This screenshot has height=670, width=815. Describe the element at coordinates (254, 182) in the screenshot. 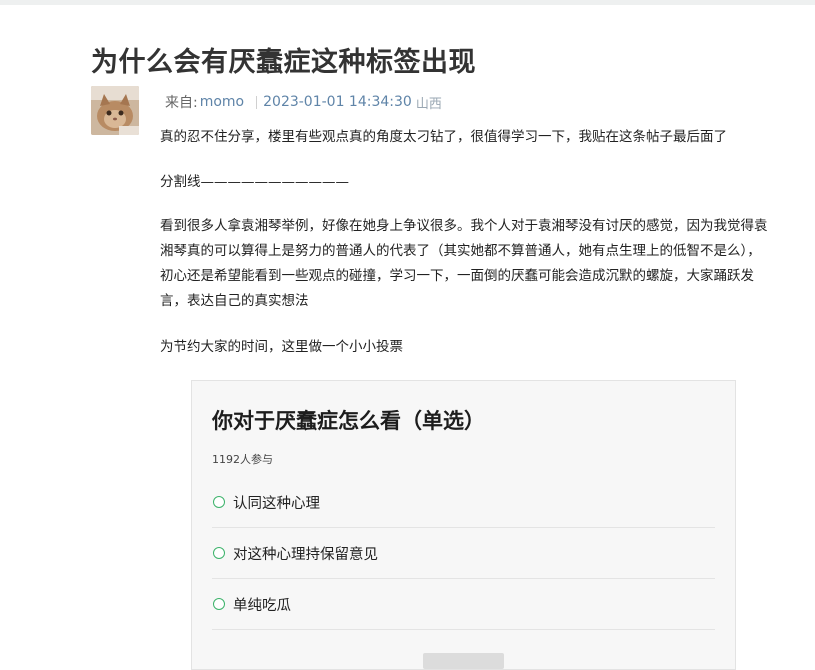

I see `divider-text: 分割线———————————` at that location.